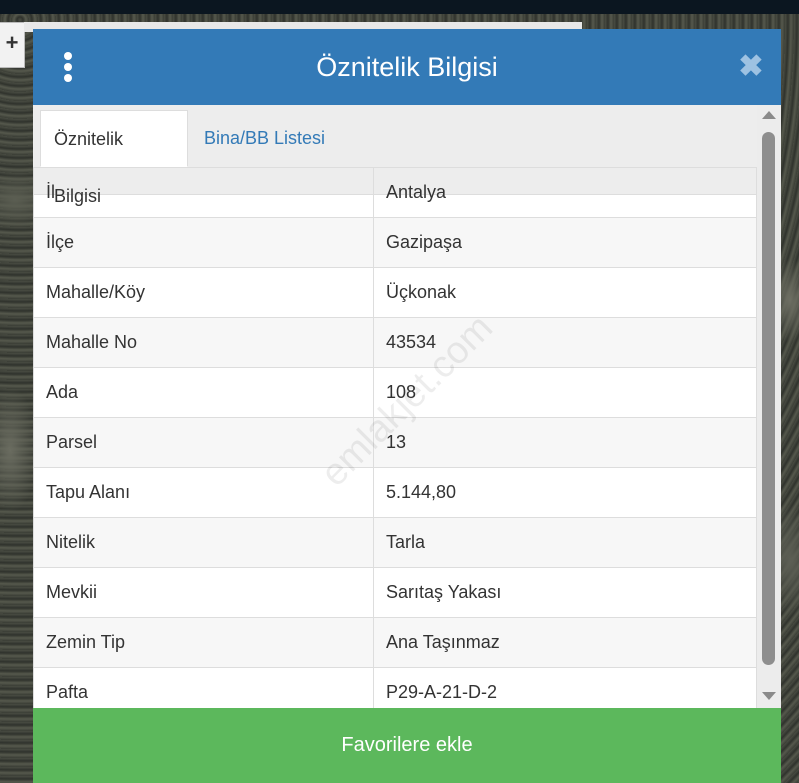 The width and height of the screenshot is (799, 783). I want to click on table-row: Mahalle No 43534, so click(395, 342).